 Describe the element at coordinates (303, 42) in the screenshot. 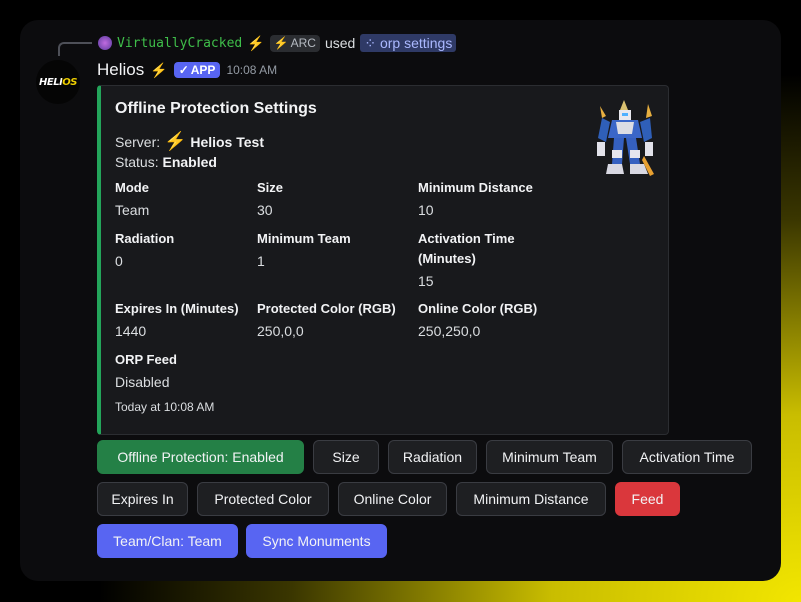

I see `guild-tag-label: ARC` at that location.